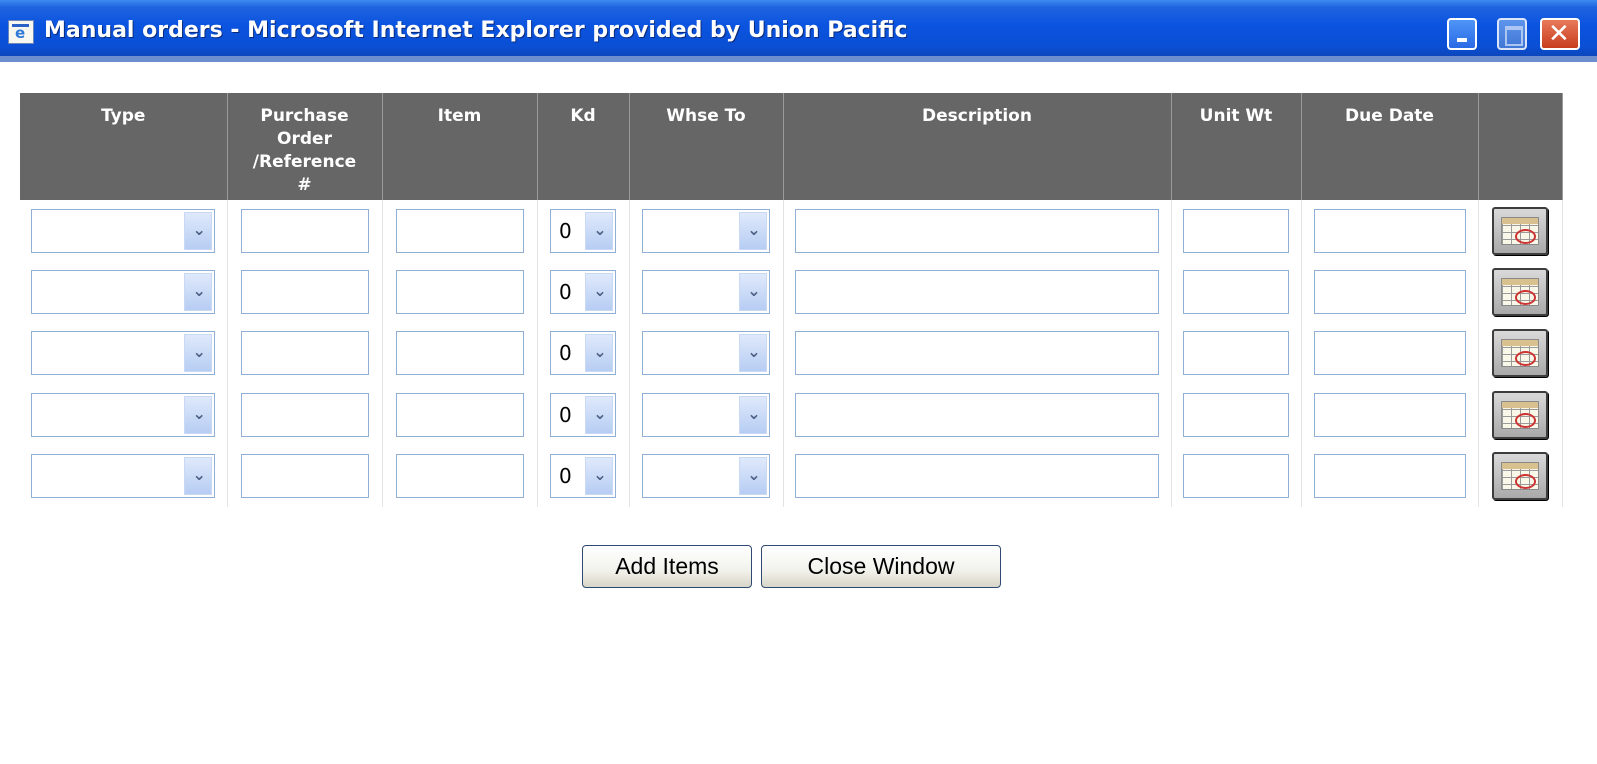  I want to click on add-items-button: Add Items, so click(667, 566).